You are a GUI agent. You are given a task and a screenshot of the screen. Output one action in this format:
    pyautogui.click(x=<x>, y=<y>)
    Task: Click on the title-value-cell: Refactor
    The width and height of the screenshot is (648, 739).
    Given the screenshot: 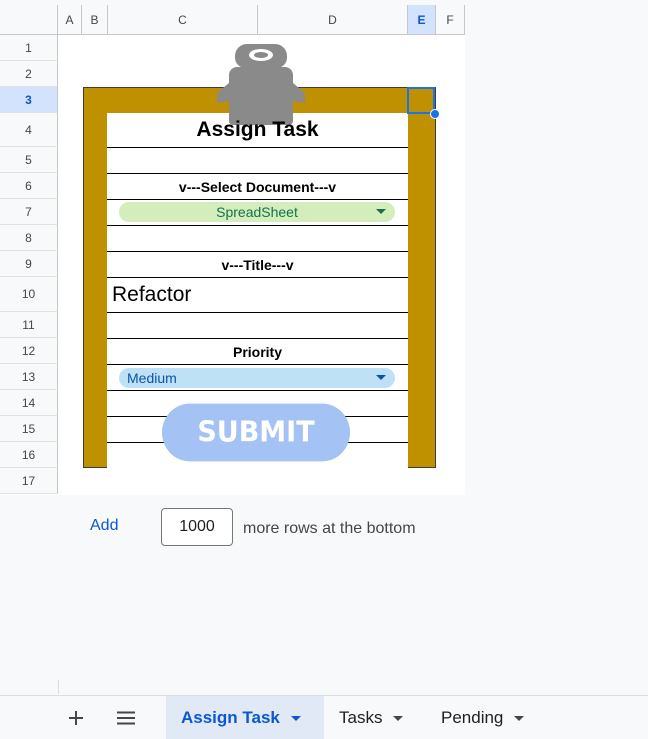 What is the action you would take?
    pyautogui.click(x=151, y=295)
    